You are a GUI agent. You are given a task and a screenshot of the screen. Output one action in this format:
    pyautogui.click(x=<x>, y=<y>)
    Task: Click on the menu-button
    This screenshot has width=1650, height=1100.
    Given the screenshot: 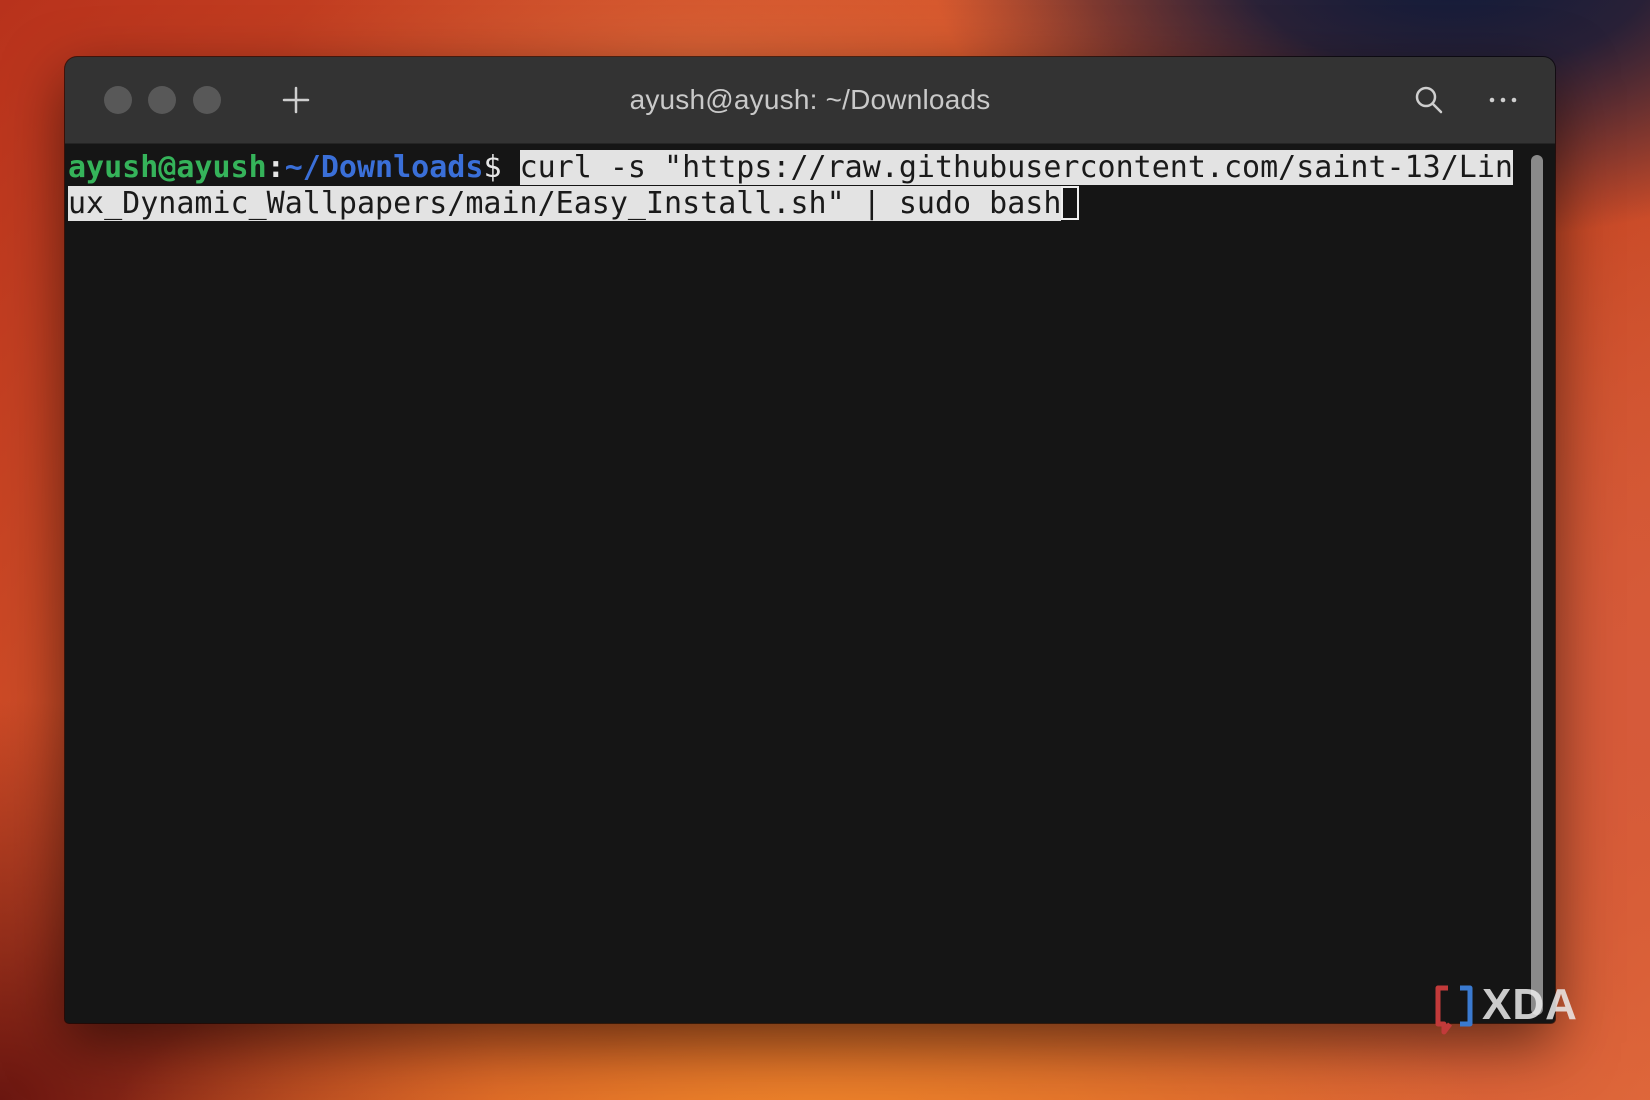 What is the action you would take?
    pyautogui.click(x=1503, y=100)
    